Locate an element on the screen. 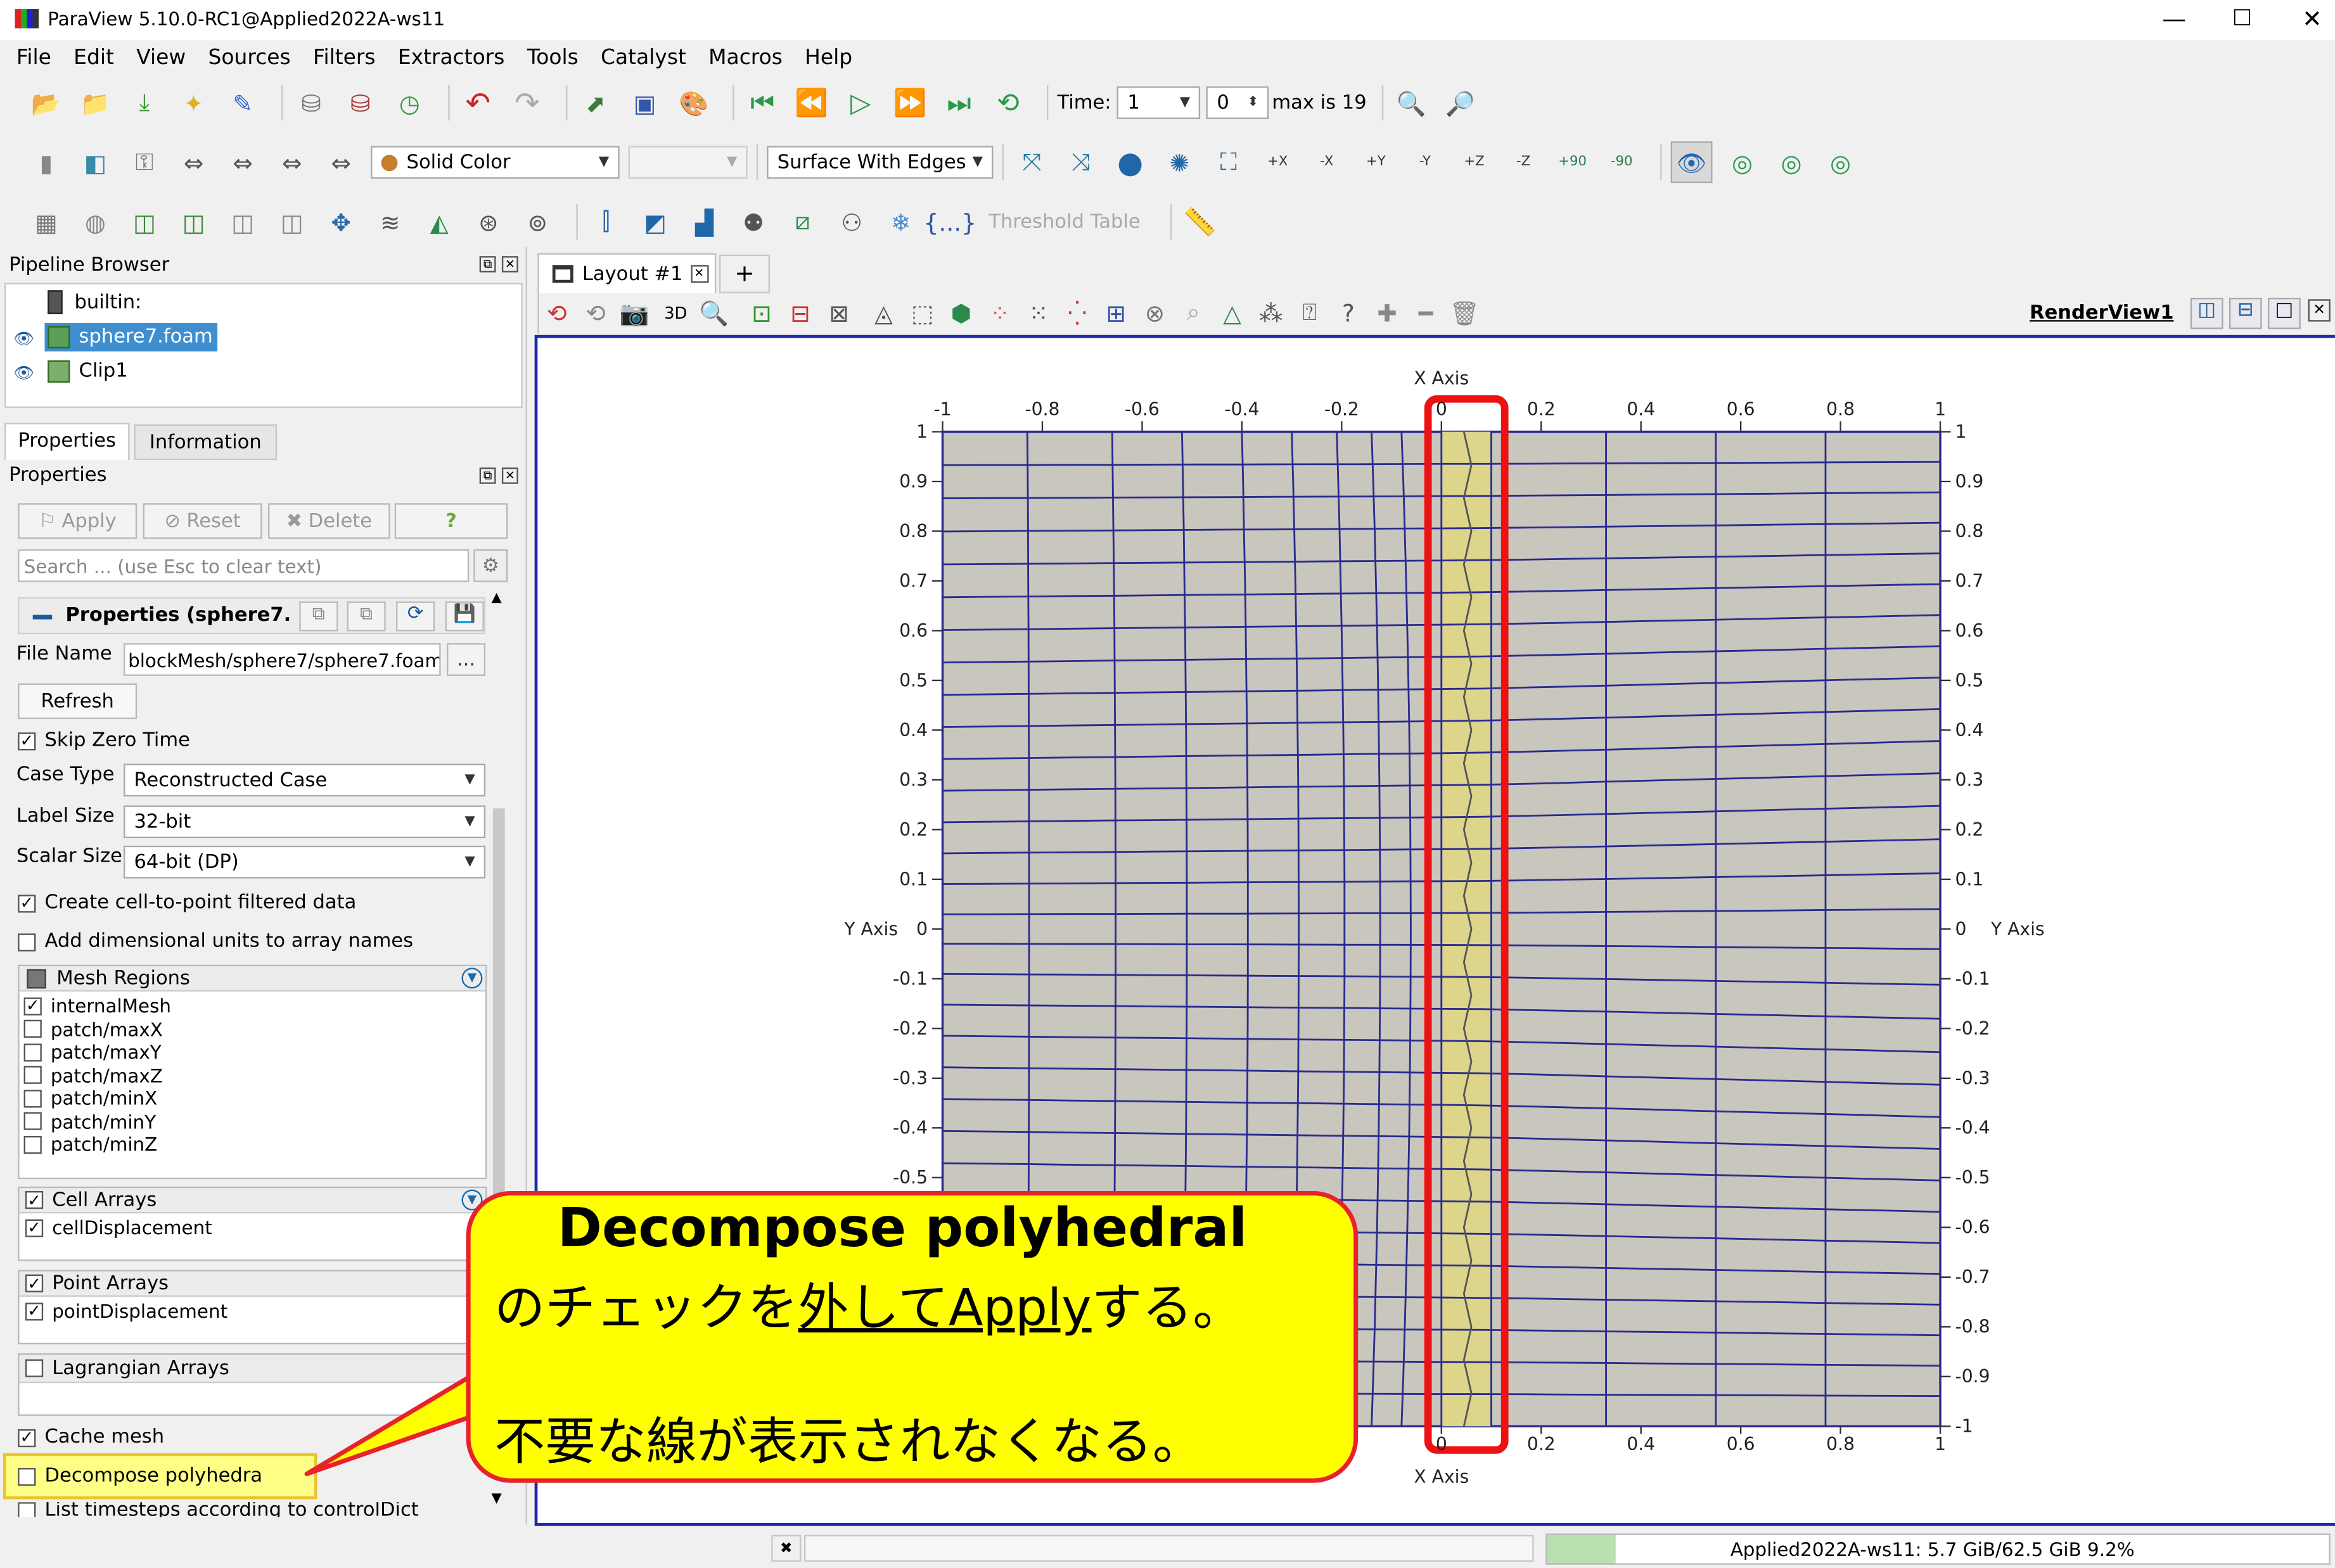 The width and height of the screenshot is (2335, 1568). spin-arrows-icon: ⬍ is located at coordinates (1252, 102).